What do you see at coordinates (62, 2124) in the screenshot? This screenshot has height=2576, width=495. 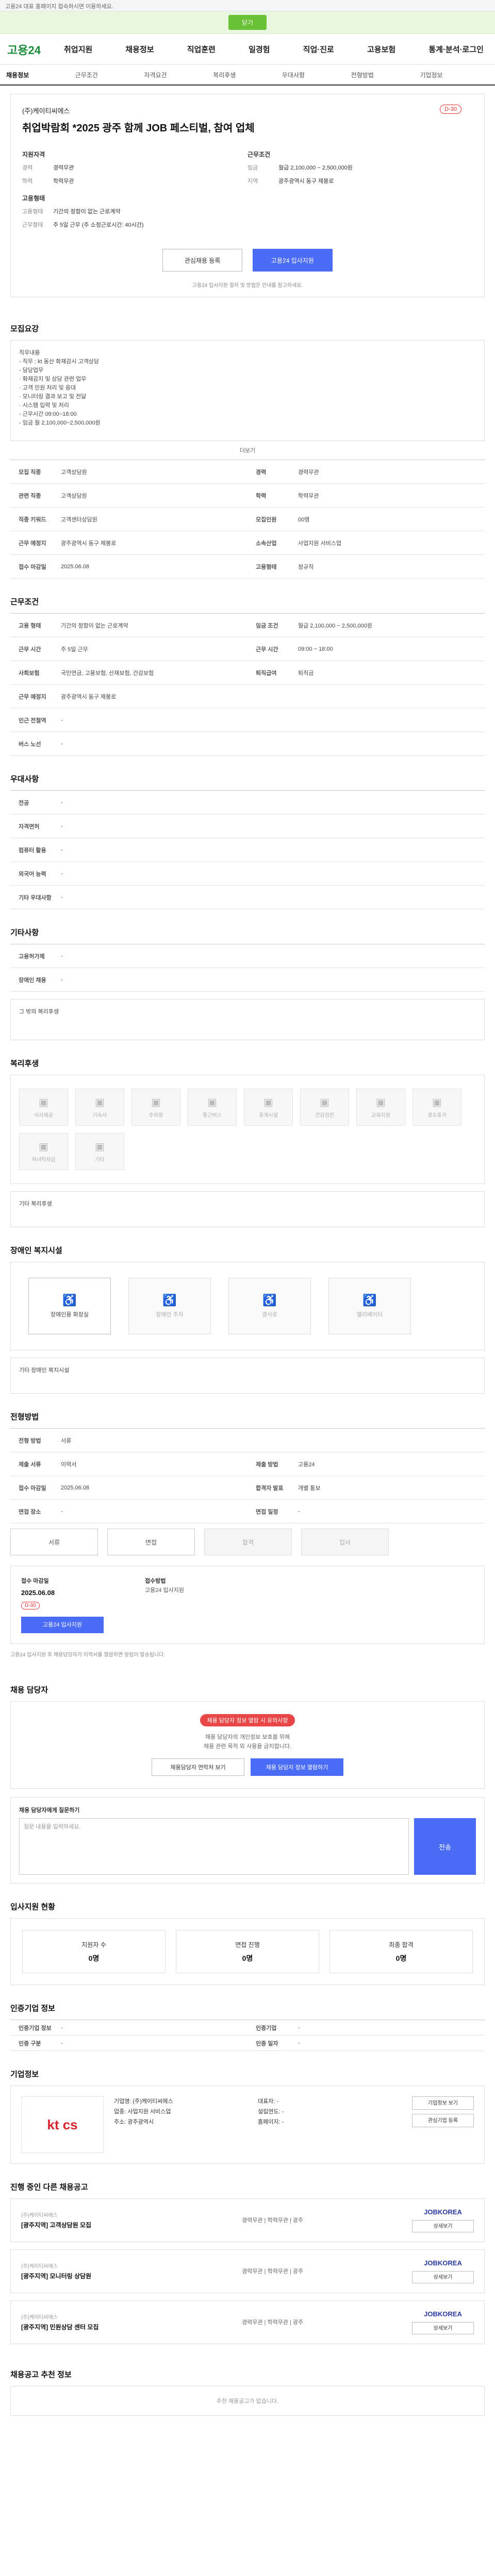 I see `company-logo: kt cs` at bounding box center [62, 2124].